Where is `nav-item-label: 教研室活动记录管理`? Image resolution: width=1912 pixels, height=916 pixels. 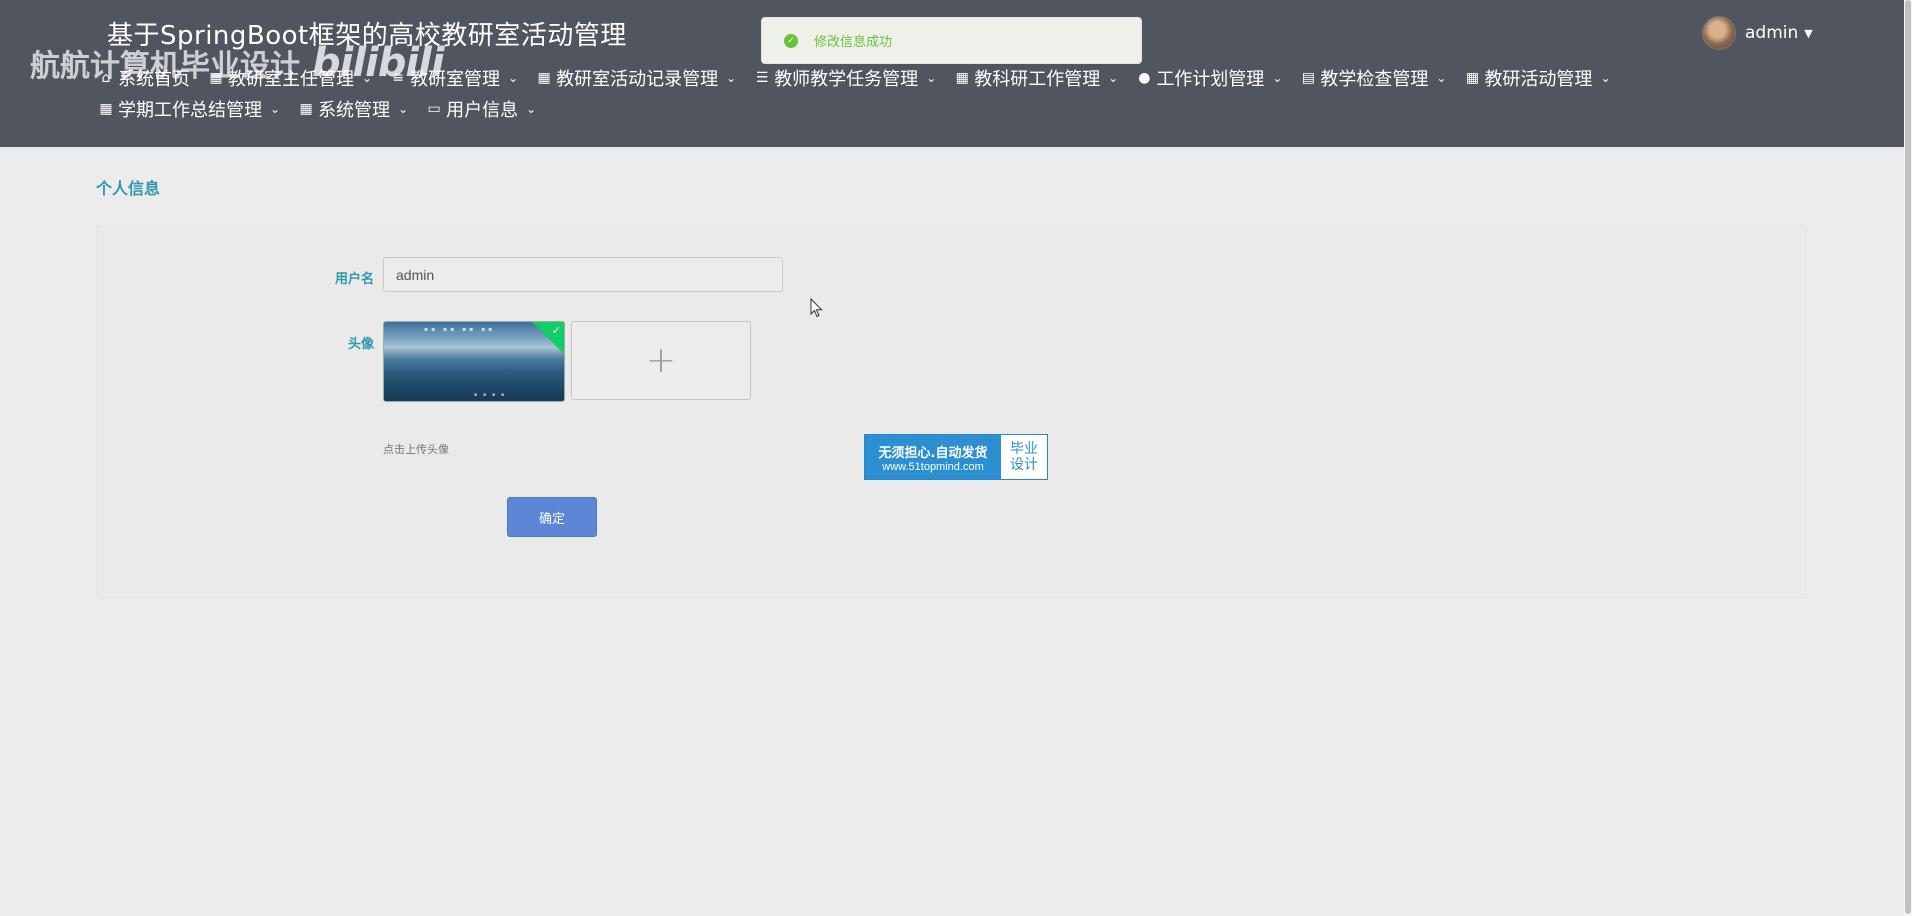
nav-item-label: 教研室活动记录管理 is located at coordinates (637, 79).